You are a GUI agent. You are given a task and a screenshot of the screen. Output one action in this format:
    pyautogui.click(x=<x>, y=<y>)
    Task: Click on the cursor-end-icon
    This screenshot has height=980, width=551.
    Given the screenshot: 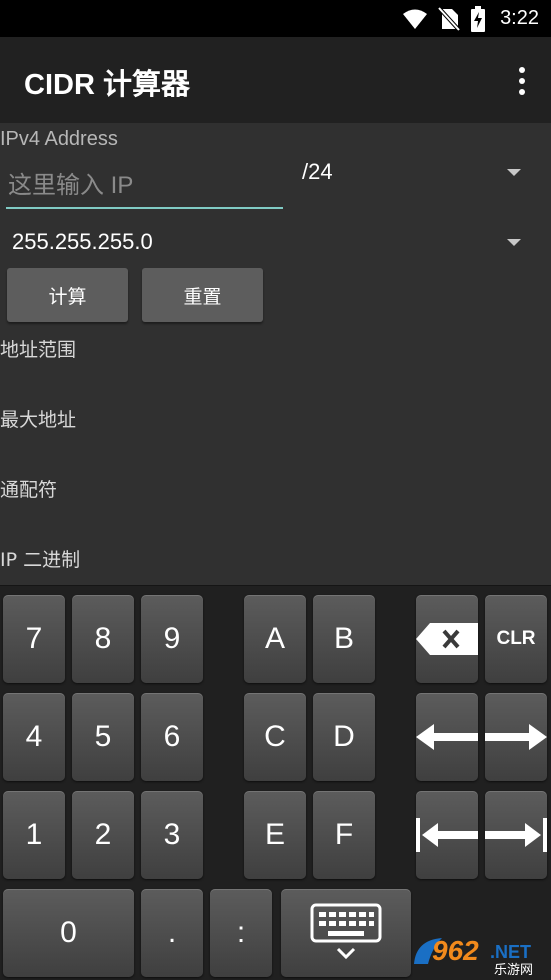 What is the action you would take?
    pyautogui.click(x=516, y=835)
    